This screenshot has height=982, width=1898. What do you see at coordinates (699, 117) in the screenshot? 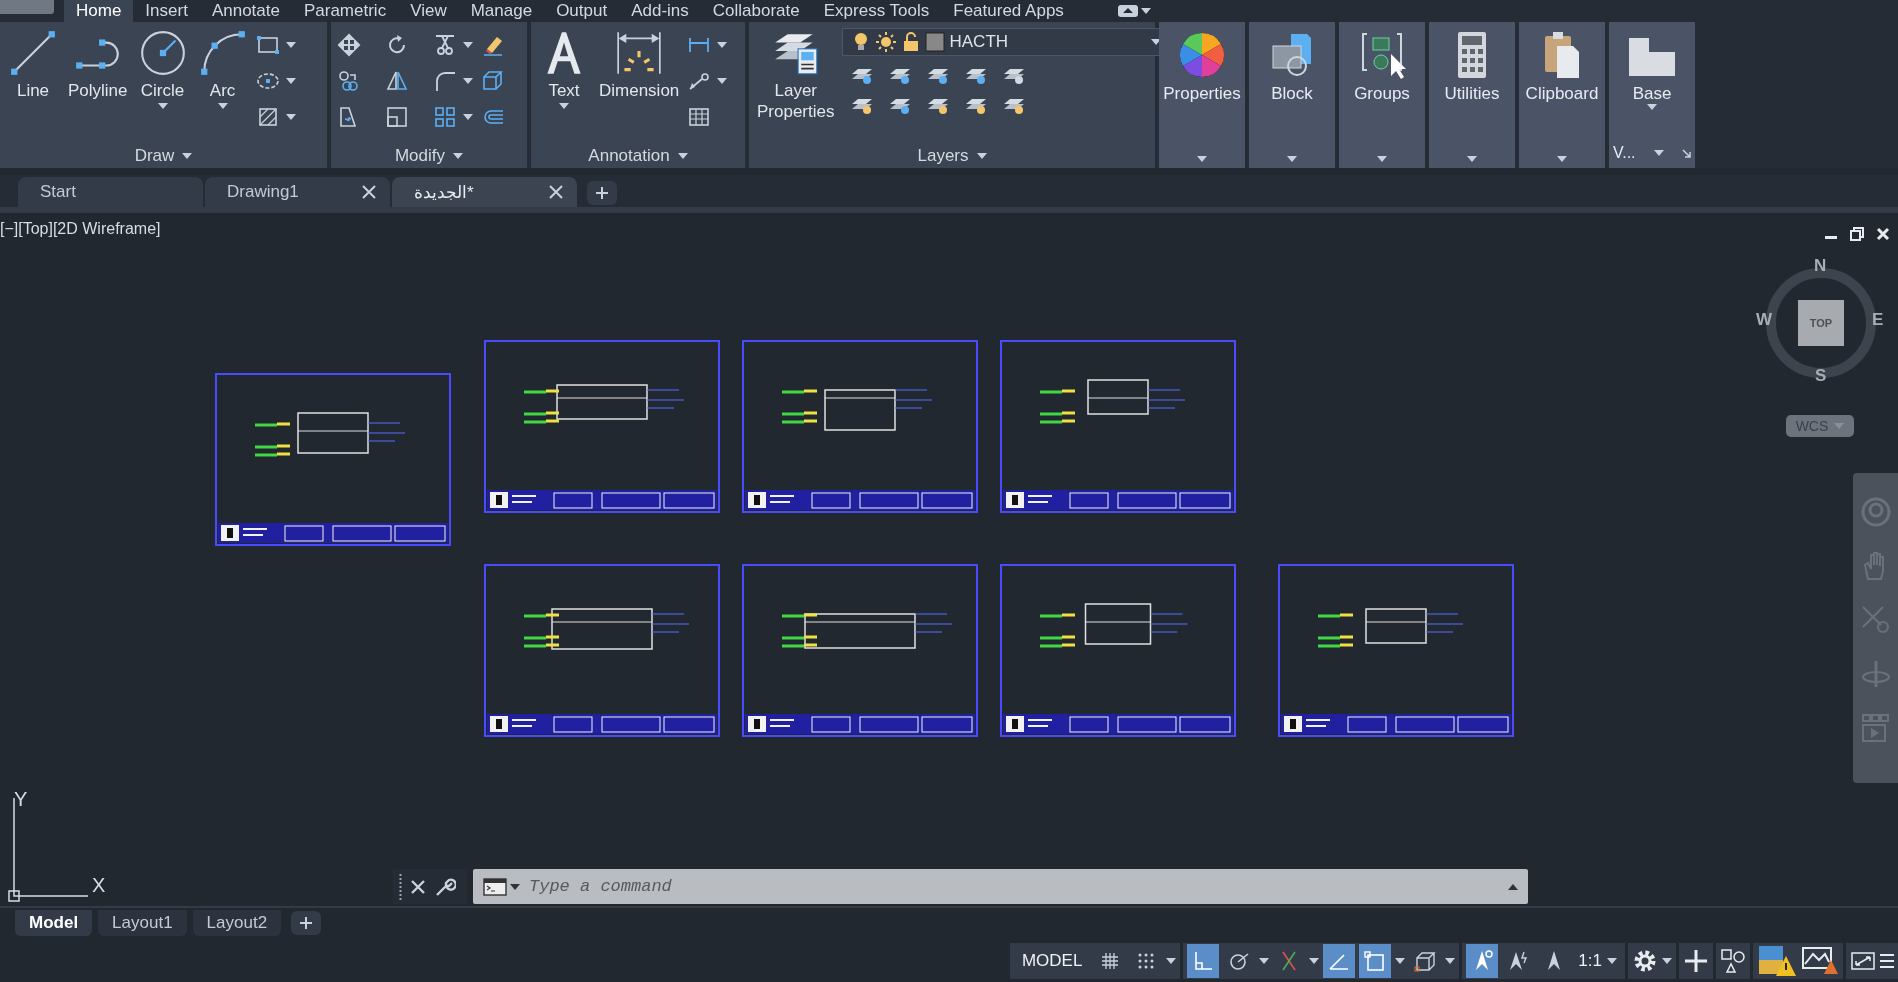
I see `table-icon` at bounding box center [699, 117].